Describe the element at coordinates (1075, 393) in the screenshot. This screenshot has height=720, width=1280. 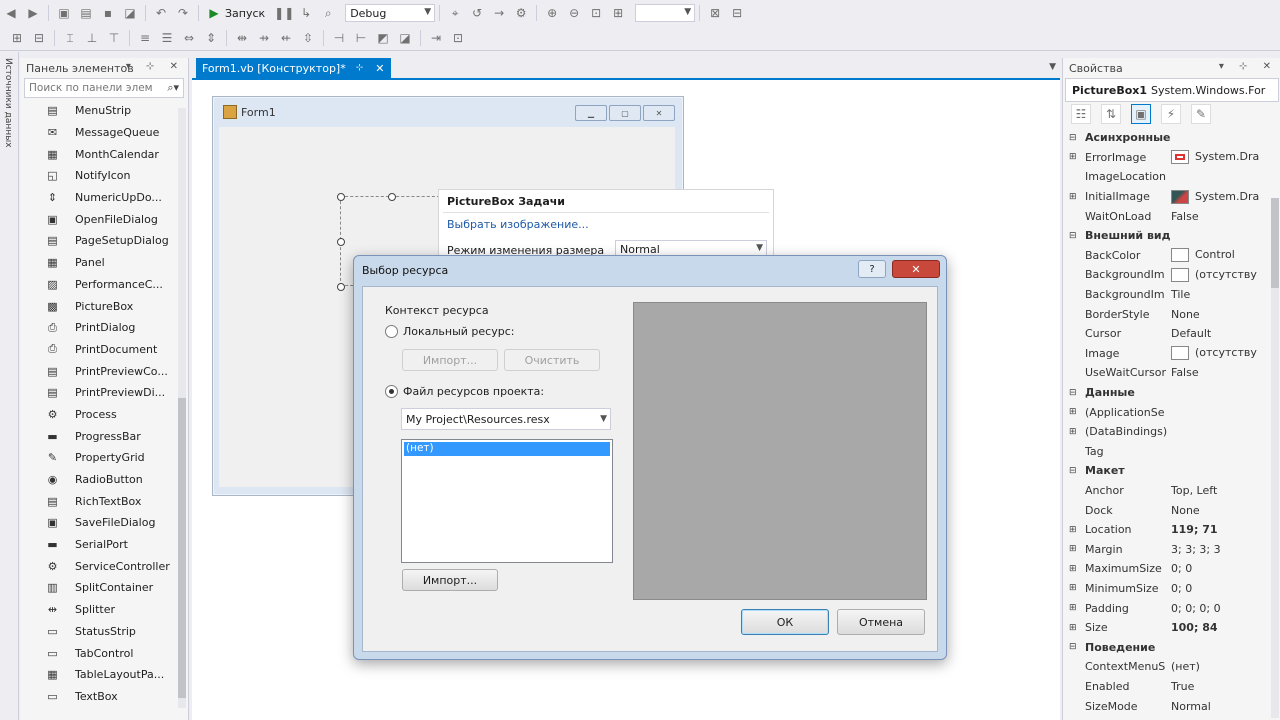
I see `collapse-icon: ⊟` at that location.